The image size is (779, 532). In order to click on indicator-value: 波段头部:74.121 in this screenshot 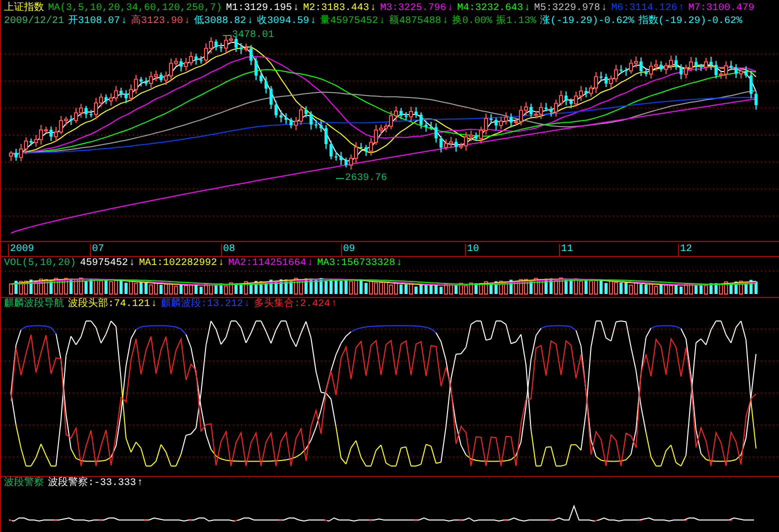, I will do `click(109, 304)`.